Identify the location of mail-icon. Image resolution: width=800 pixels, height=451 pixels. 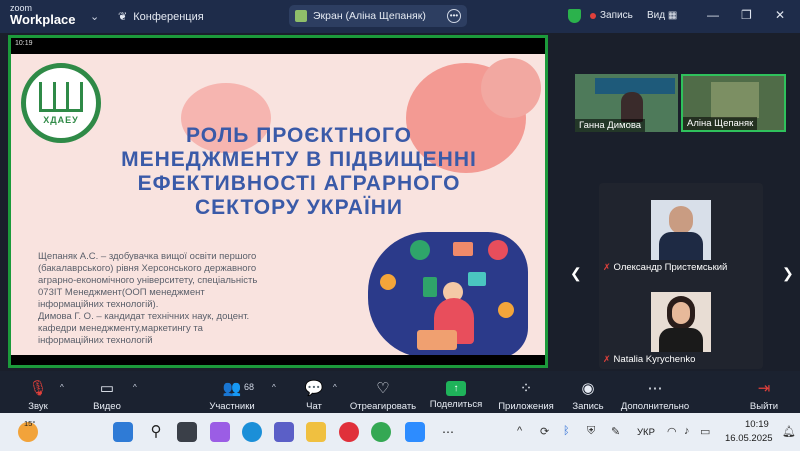
(463, 249).